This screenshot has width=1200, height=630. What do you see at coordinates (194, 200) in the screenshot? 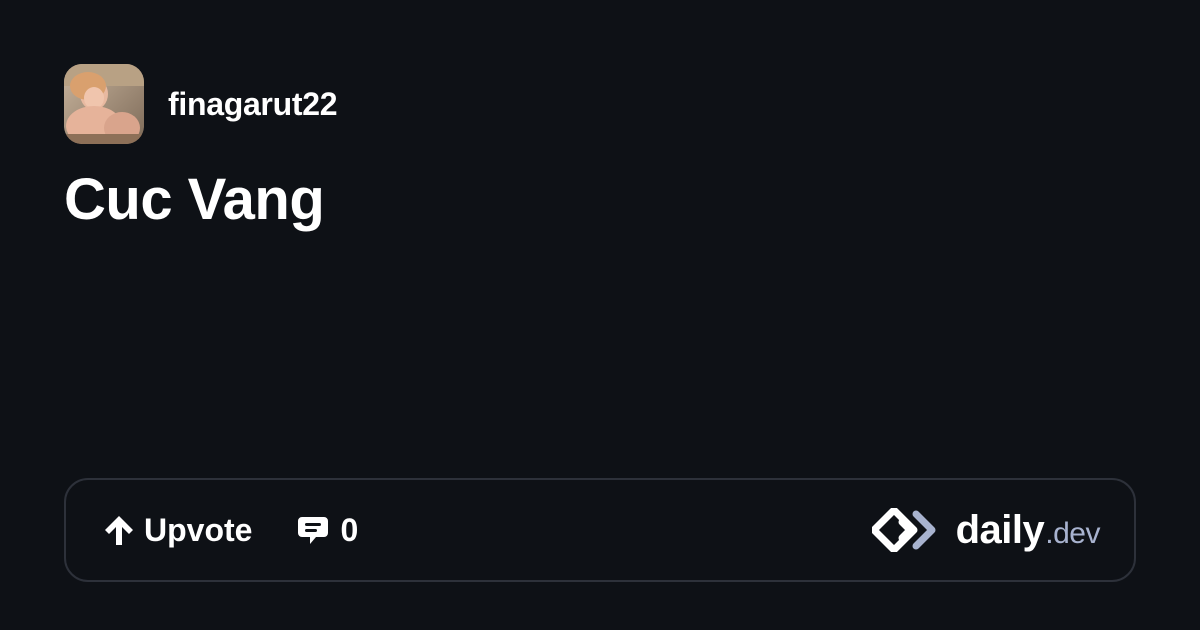
I see `post-title: Cuc Vang` at bounding box center [194, 200].